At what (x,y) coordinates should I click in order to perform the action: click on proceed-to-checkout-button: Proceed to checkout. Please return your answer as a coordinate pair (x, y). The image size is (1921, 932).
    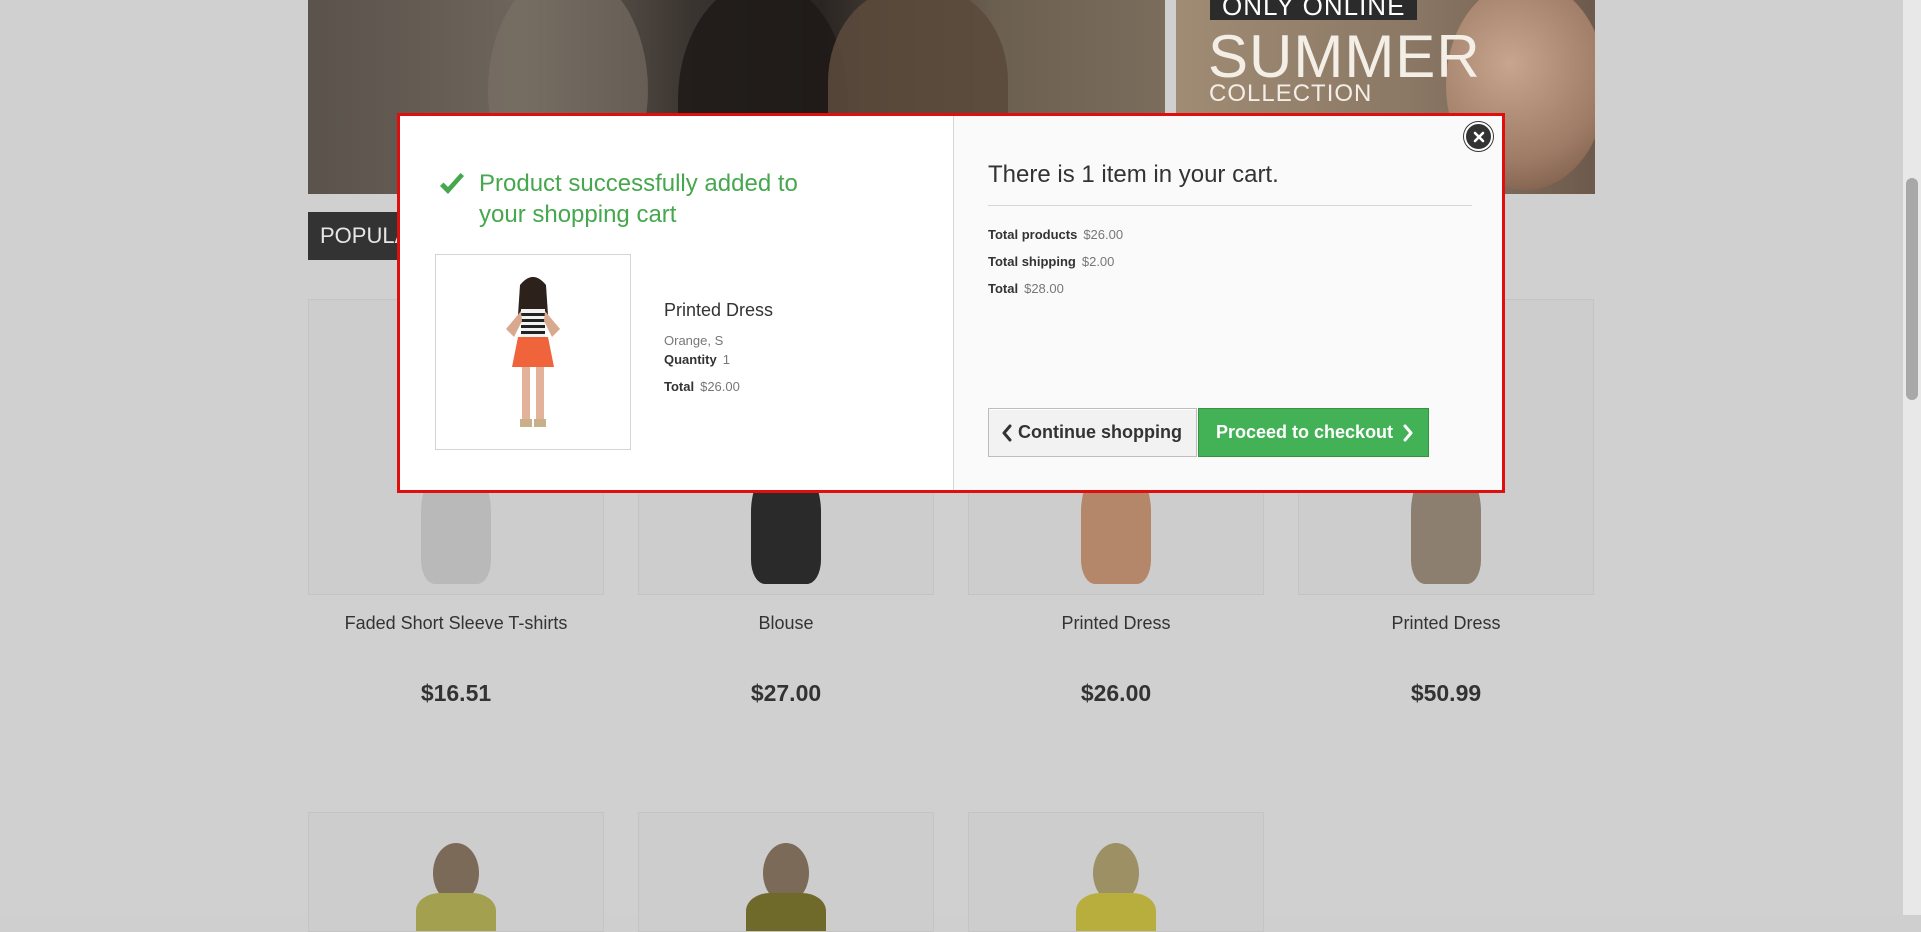
    Looking at the image, I should click on (1314, 432).